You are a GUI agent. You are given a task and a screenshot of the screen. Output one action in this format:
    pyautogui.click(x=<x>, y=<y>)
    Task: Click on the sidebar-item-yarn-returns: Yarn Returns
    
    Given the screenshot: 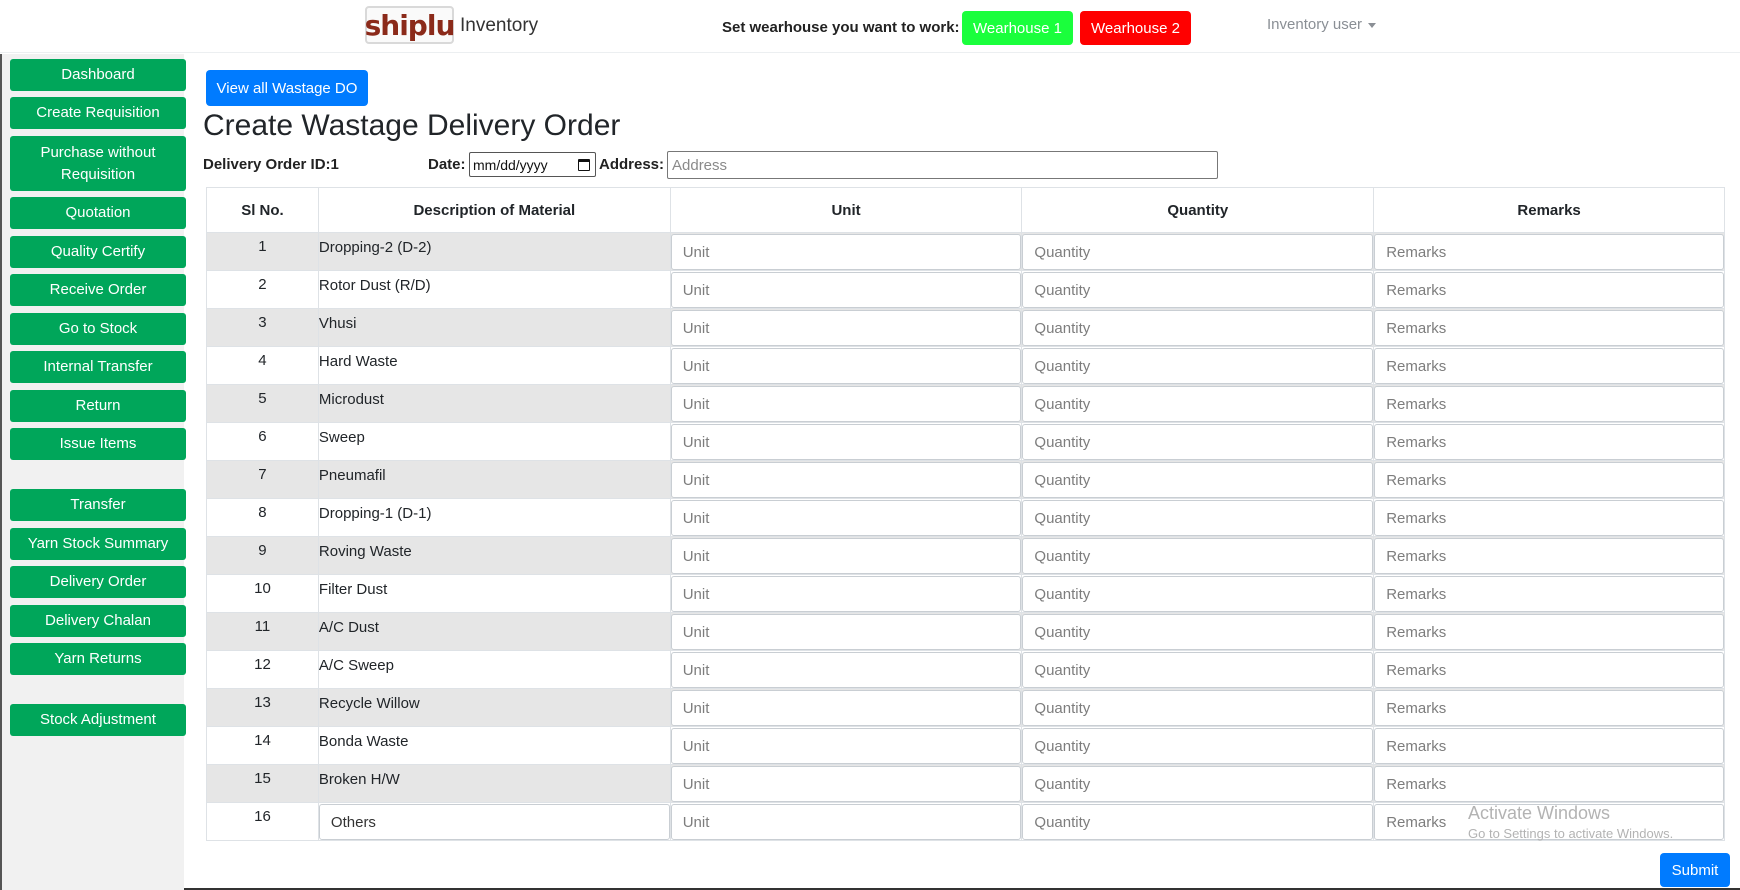 What is the action you would take?
    pyautogui.click(x=98, y=659)
    